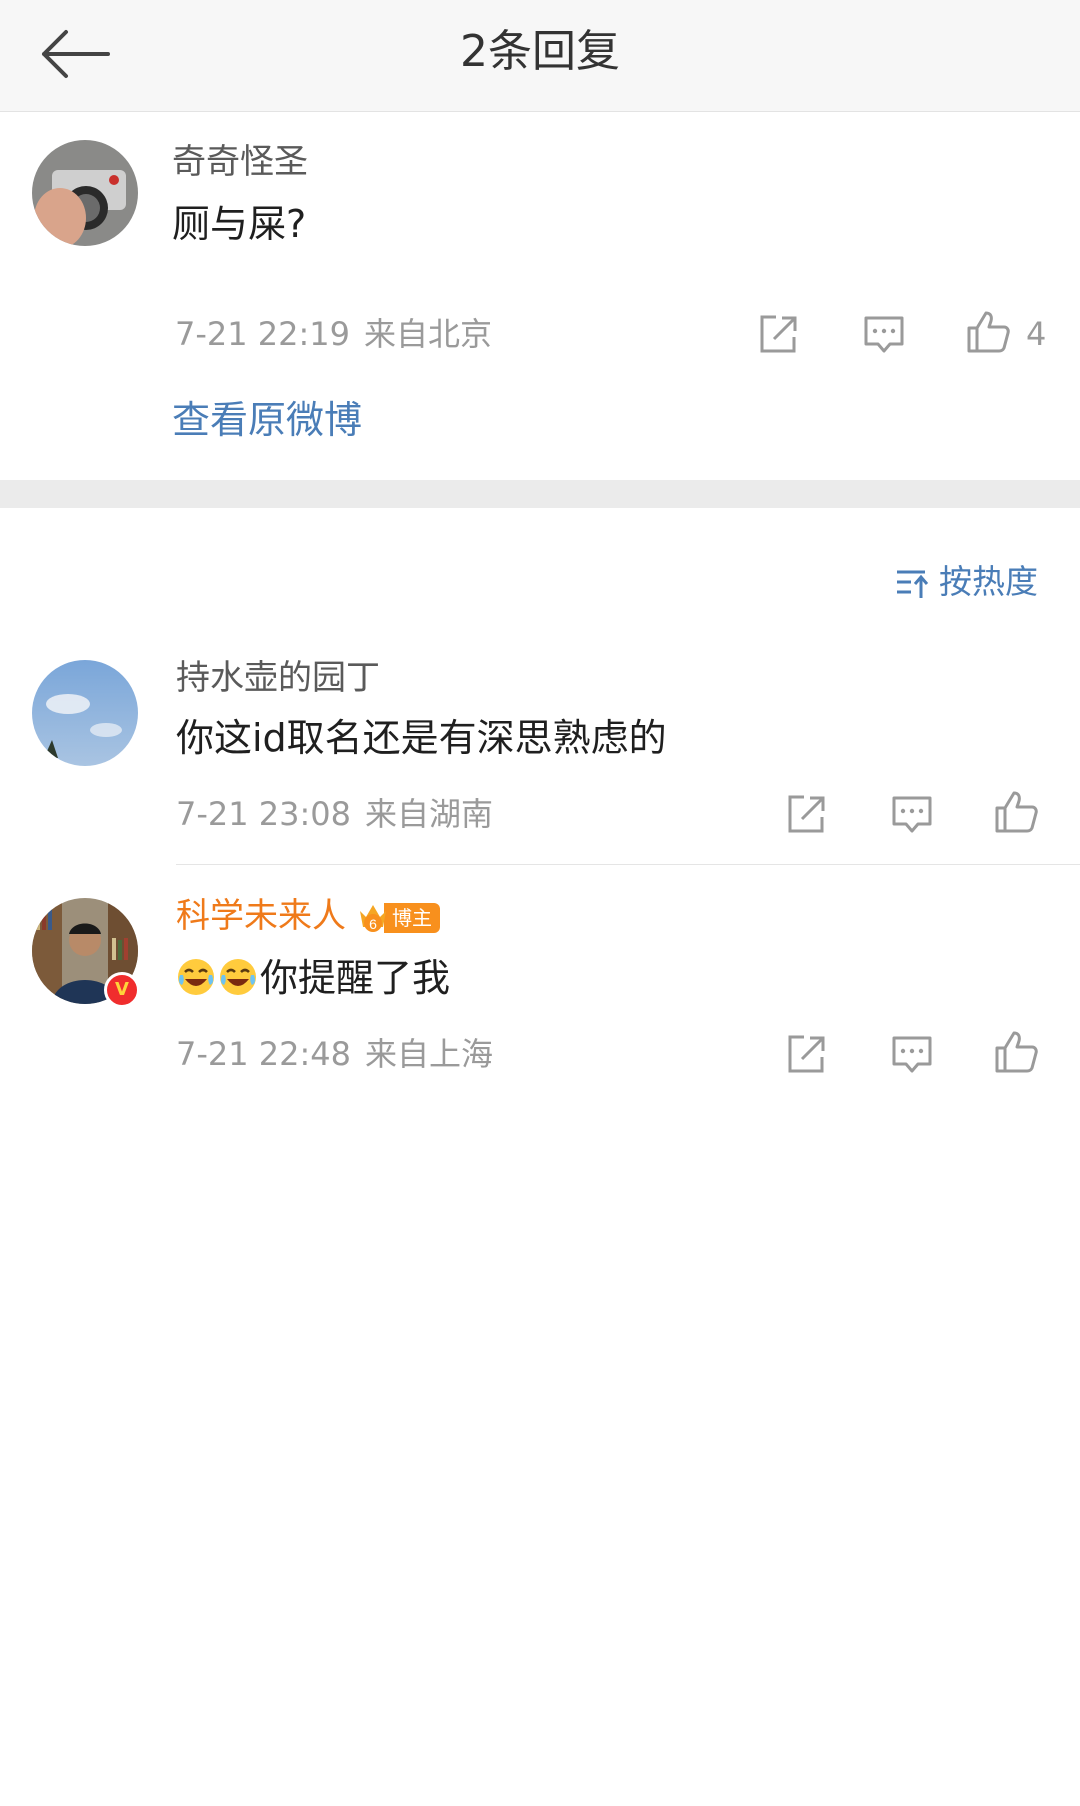 The width and height of the screenshot is (1080, 1806). I want to click on top-bar: 2条回复, so click(540, 56).